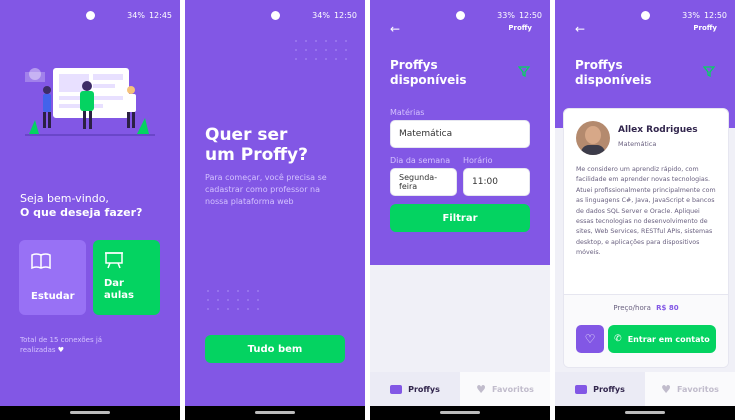  Describe the element at coordinates (478, 160) in the screenshot. I see `time-label: Horário` at that location.